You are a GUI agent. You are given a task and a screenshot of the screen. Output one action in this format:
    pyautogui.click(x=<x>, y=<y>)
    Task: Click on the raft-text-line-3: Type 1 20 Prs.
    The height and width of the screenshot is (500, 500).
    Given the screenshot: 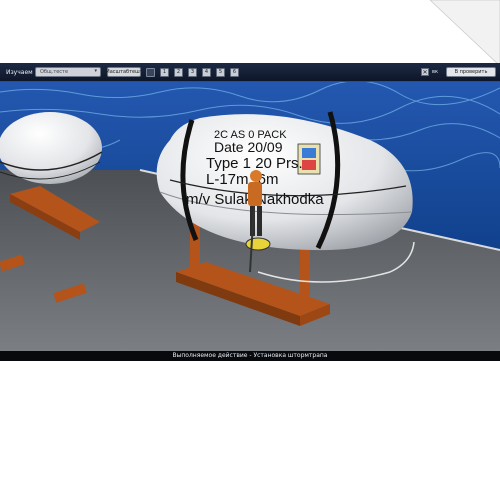 What is the action you would take?
    pyautogui.click(x=254, y=163)
    